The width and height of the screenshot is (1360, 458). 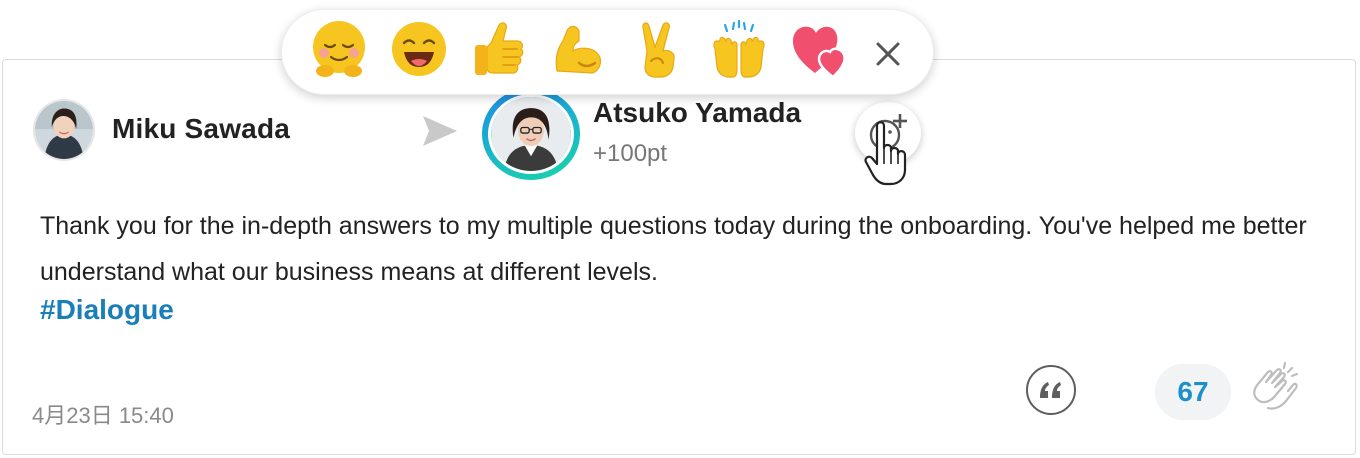 I want to click on quote-icon, so click(x=1050, y=390).